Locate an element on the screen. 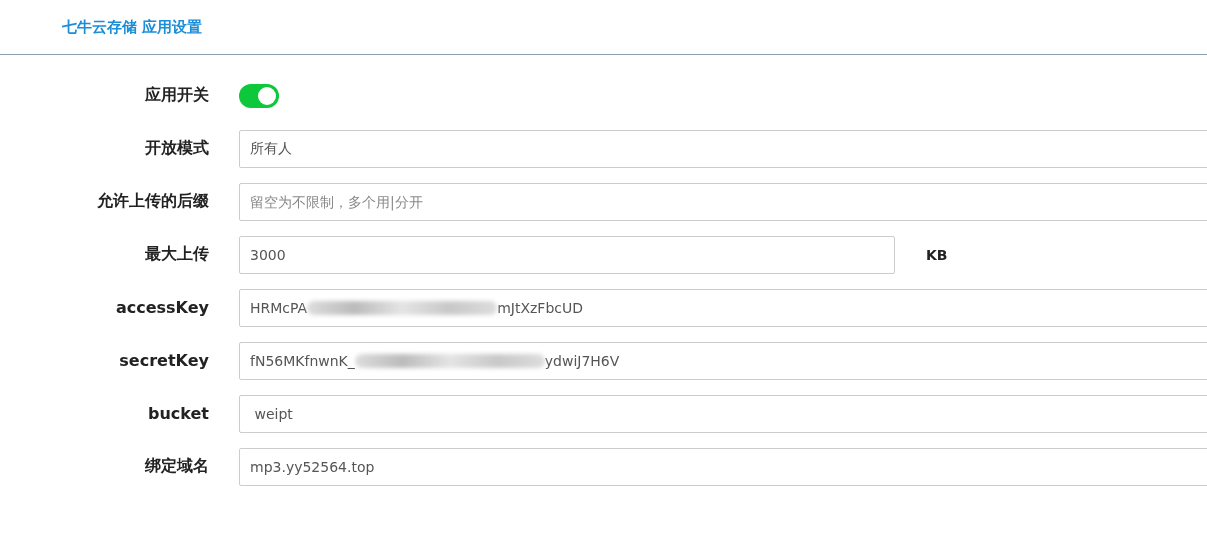 Image resolution: width=1207 pixels, height=544 pixels. input-field: fN56MKfnwnK_ ydwiJ7H6V is located at coordinates (723, 360).